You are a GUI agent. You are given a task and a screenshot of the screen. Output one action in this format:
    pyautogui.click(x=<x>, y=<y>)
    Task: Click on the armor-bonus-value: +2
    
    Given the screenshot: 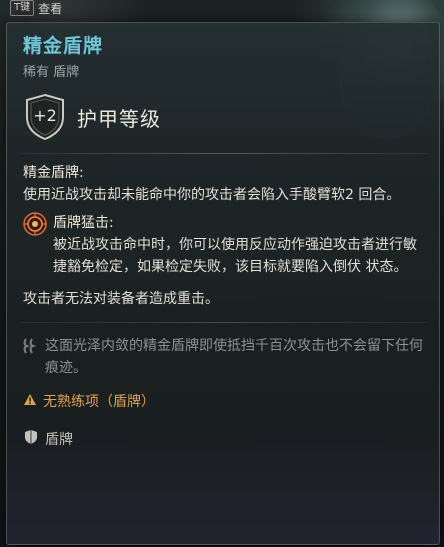 What is the action you would take?
    pyautogui.click(x=45, y=115)
    